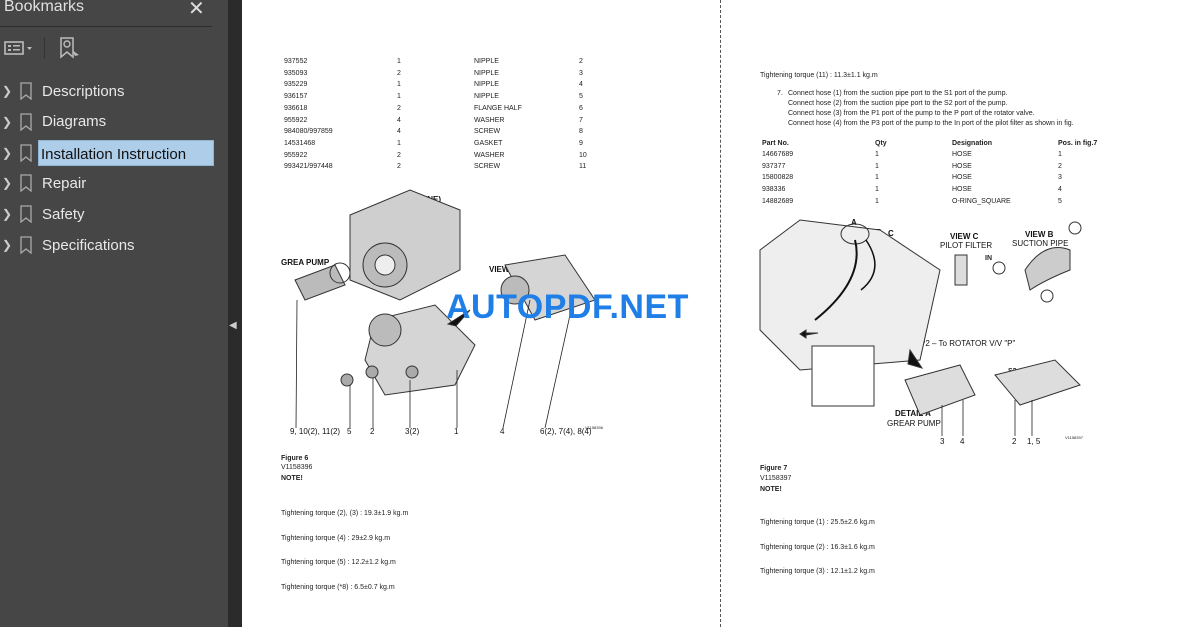  Describe the element at coordinates (920, 327) in the screenshot. I see `figure-7-drawing` at that location.